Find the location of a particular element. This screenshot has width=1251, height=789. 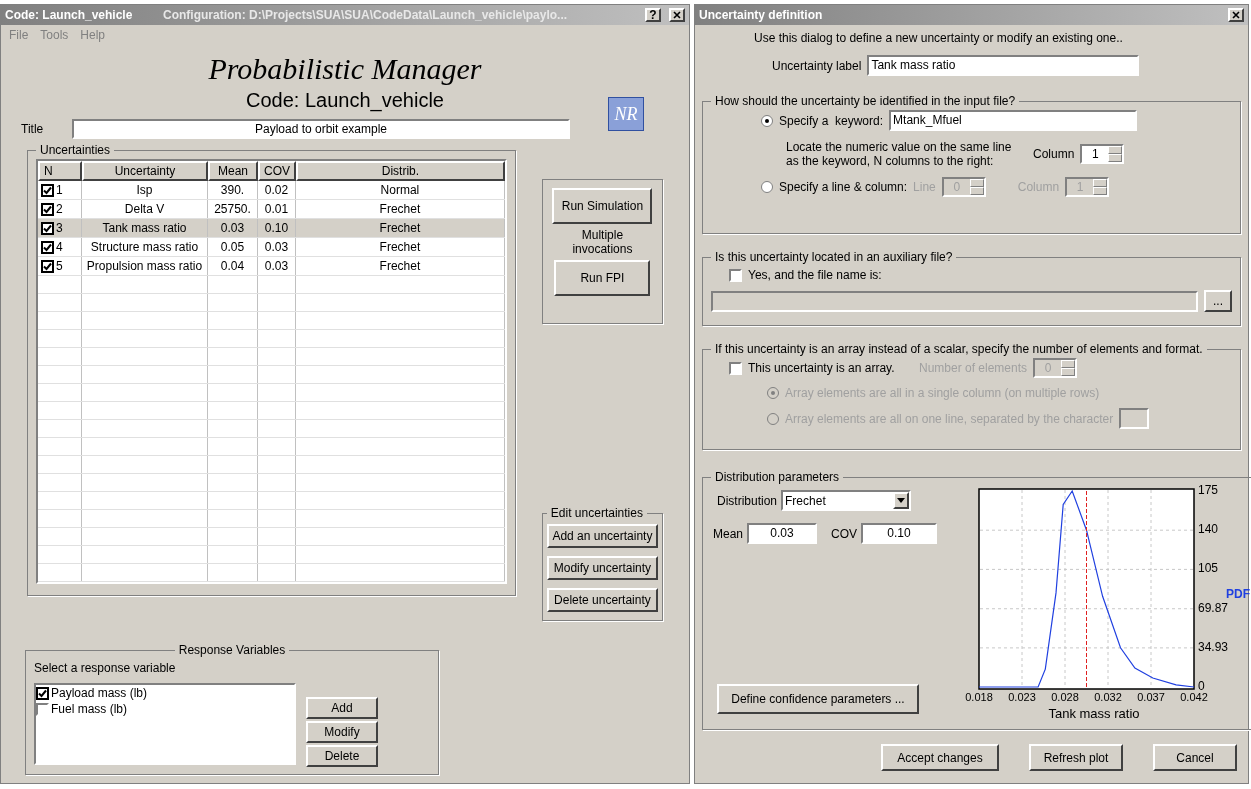

table-row: 5 Propulsion mass ratio 0.04 0.03 Frechet is located at coordinates (271, 266).